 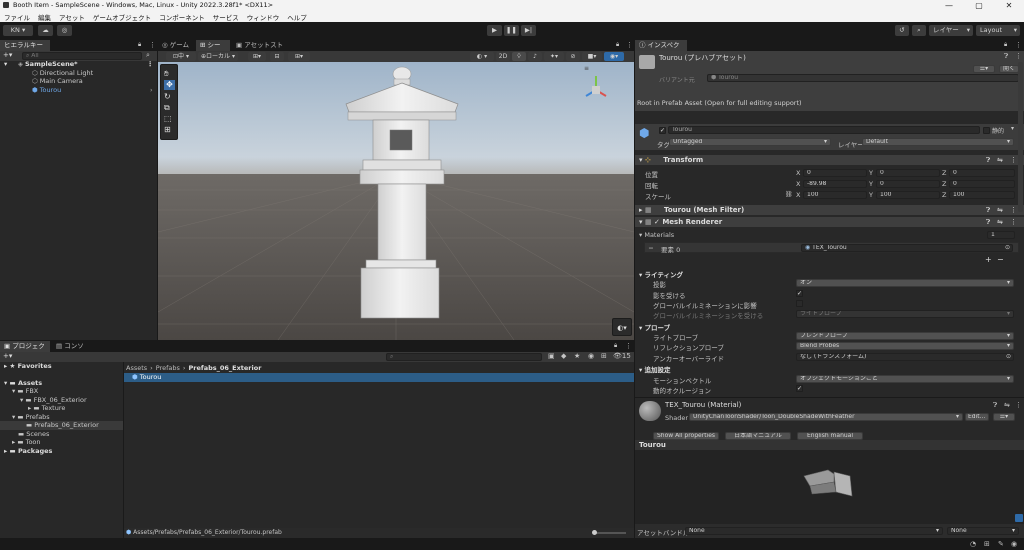 What do you see at coordinates (984, 69) in the screenshot?
I see `label-dropdown: ☰▾` at bounding box center [984, 69].